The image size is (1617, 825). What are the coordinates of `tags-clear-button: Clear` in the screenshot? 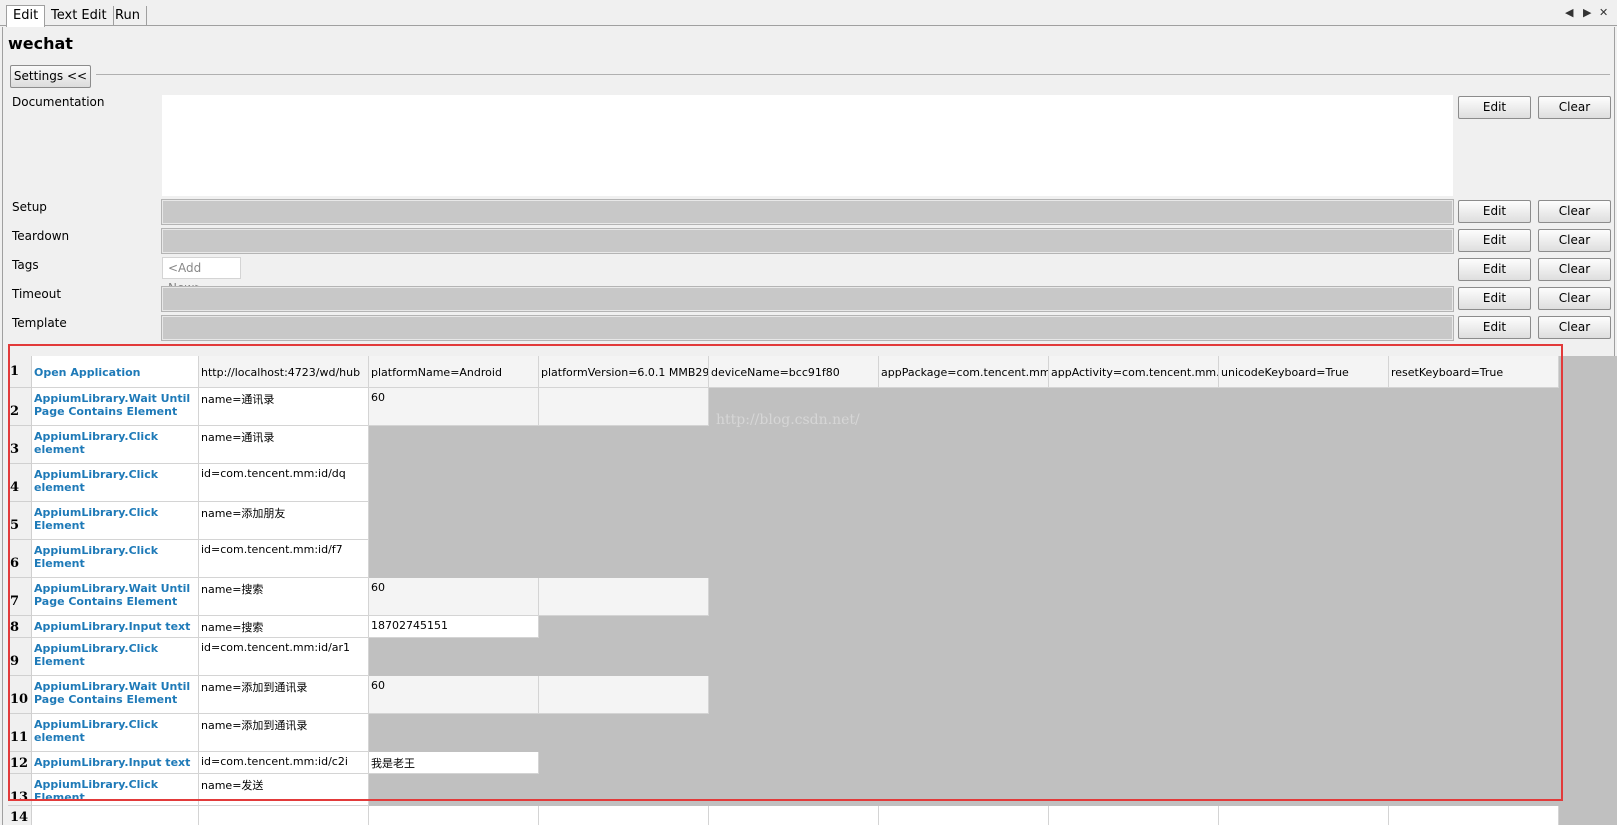 It's located at (1574, 269).